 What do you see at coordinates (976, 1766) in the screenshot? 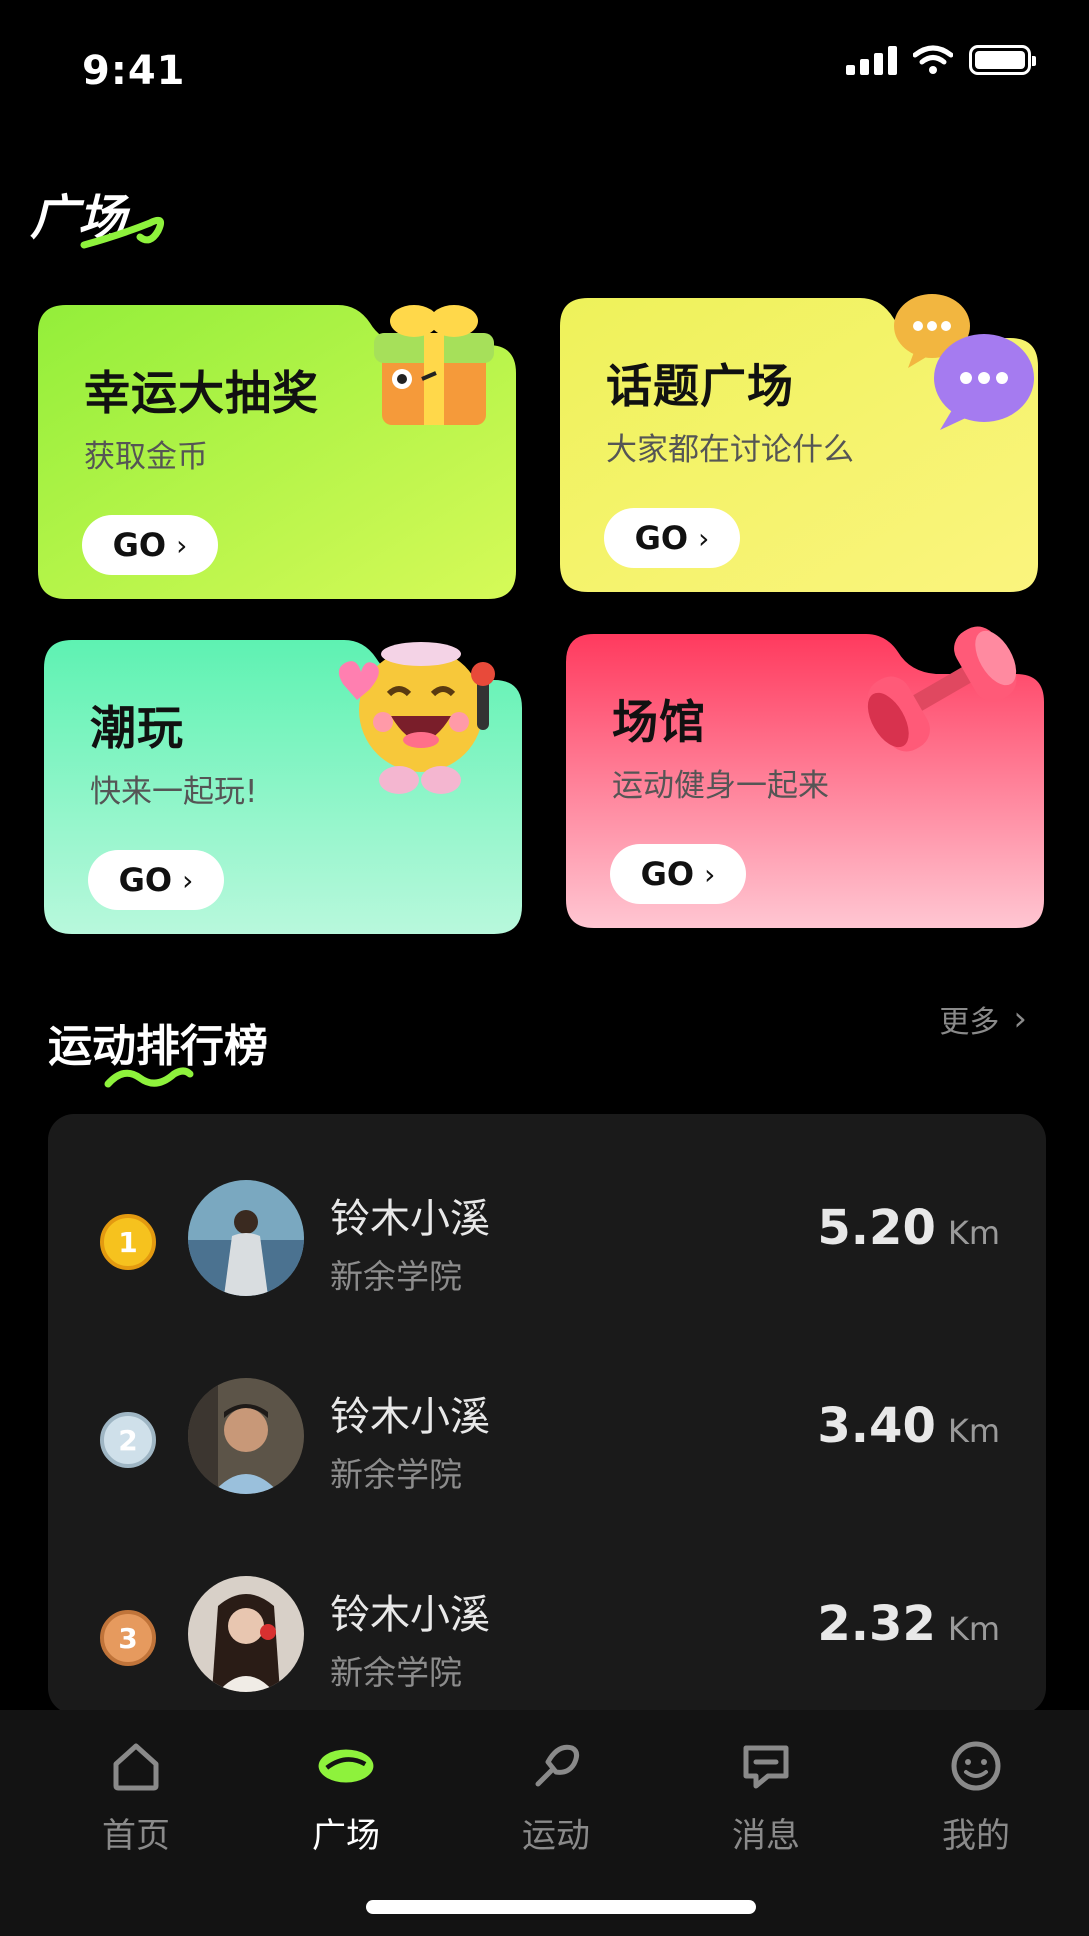
I see `profile-icon` at bounding box center [976, 1766].